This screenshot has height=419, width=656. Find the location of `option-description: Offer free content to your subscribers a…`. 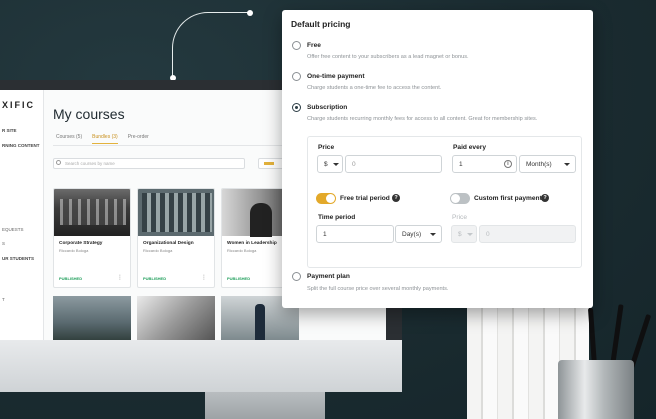

option-description: Offer free content to your subscribers a… is located at coordinates (388, 57).